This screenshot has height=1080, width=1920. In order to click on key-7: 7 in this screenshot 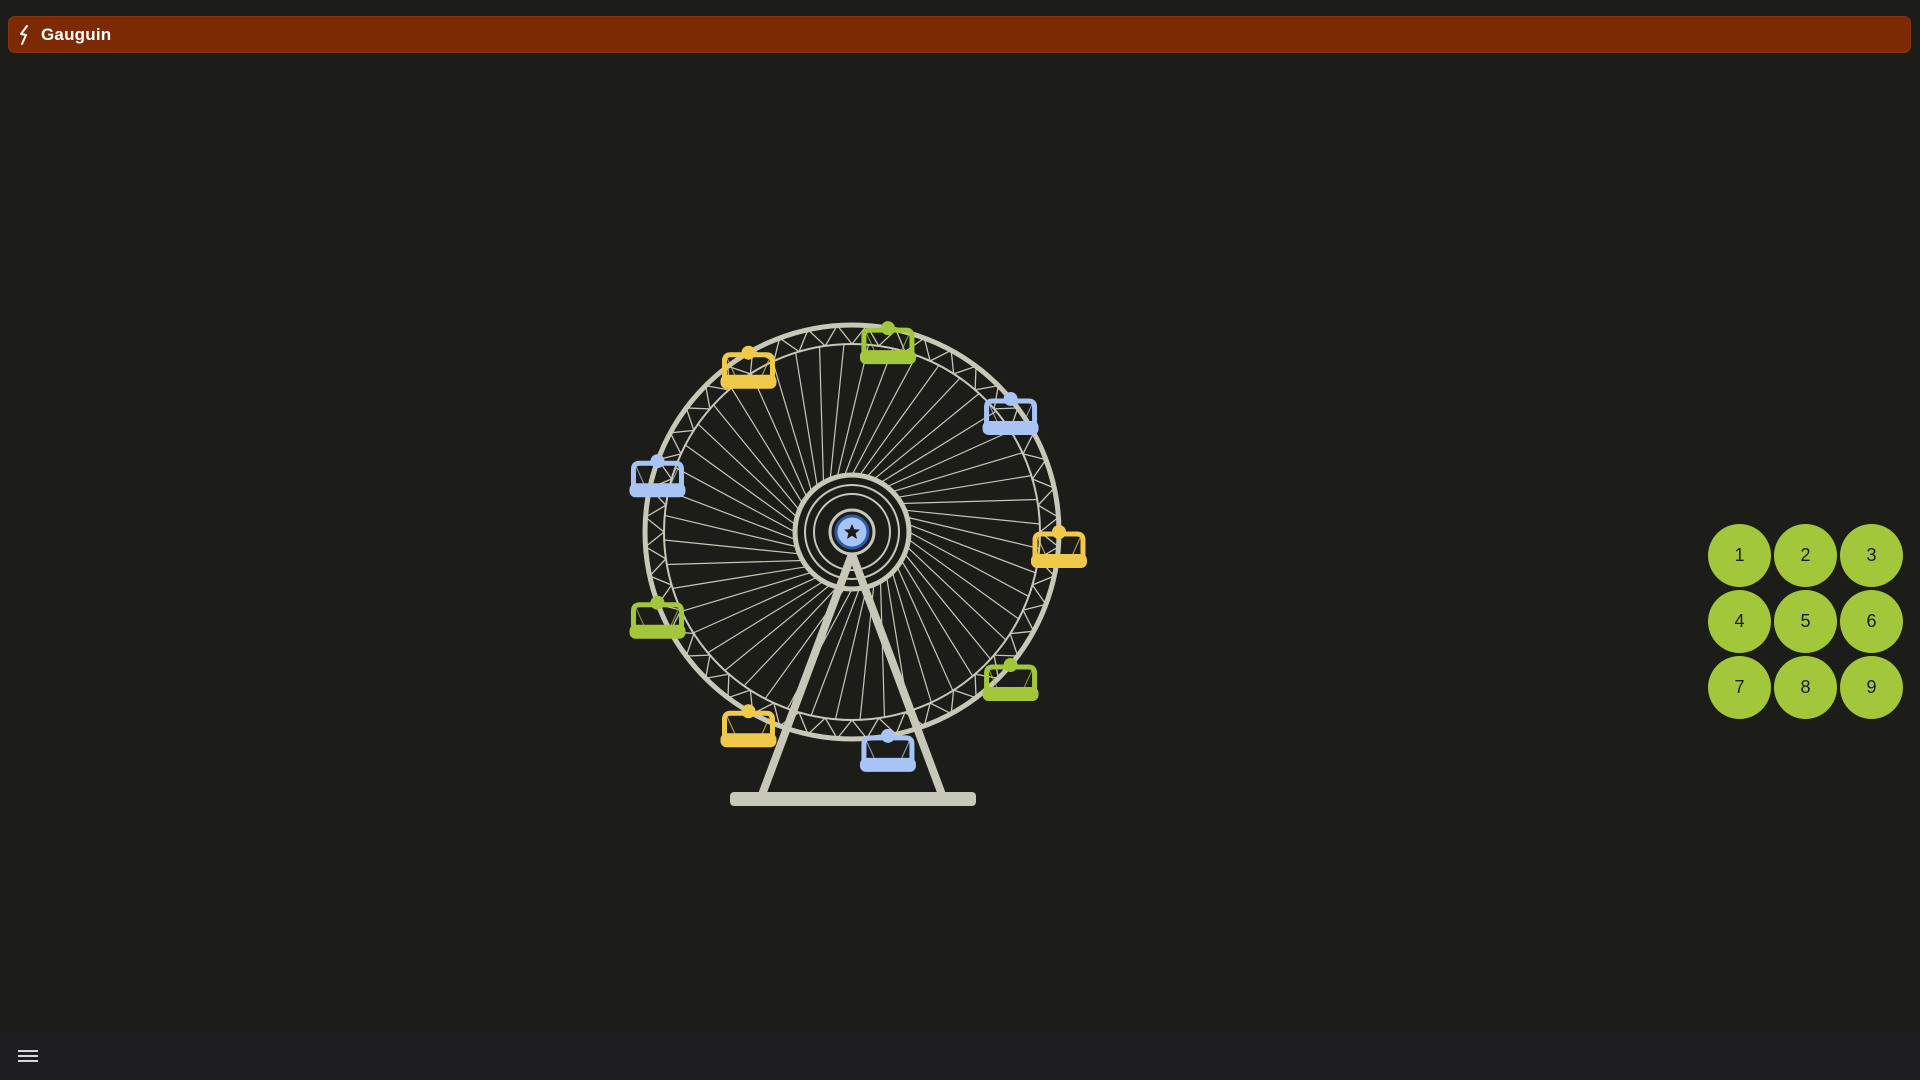, I will do `click(1739, 687)`.